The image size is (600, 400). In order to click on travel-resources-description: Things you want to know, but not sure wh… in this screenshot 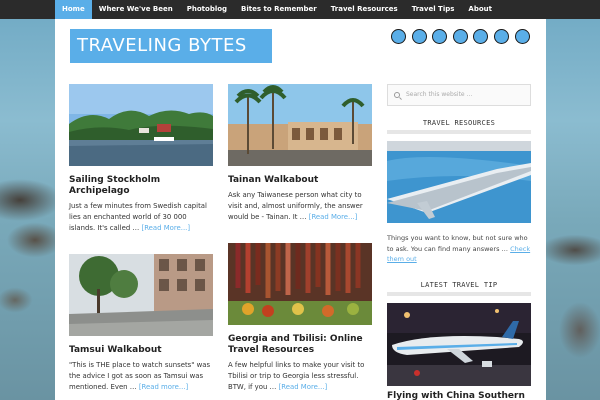, I will do `click(457, 243)`.